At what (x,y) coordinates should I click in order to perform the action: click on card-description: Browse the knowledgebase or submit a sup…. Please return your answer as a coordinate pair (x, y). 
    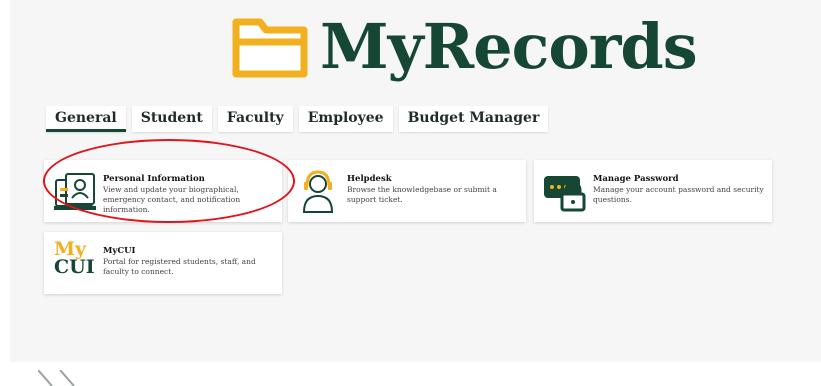
    Looking at the image, I should click on (422, 194).